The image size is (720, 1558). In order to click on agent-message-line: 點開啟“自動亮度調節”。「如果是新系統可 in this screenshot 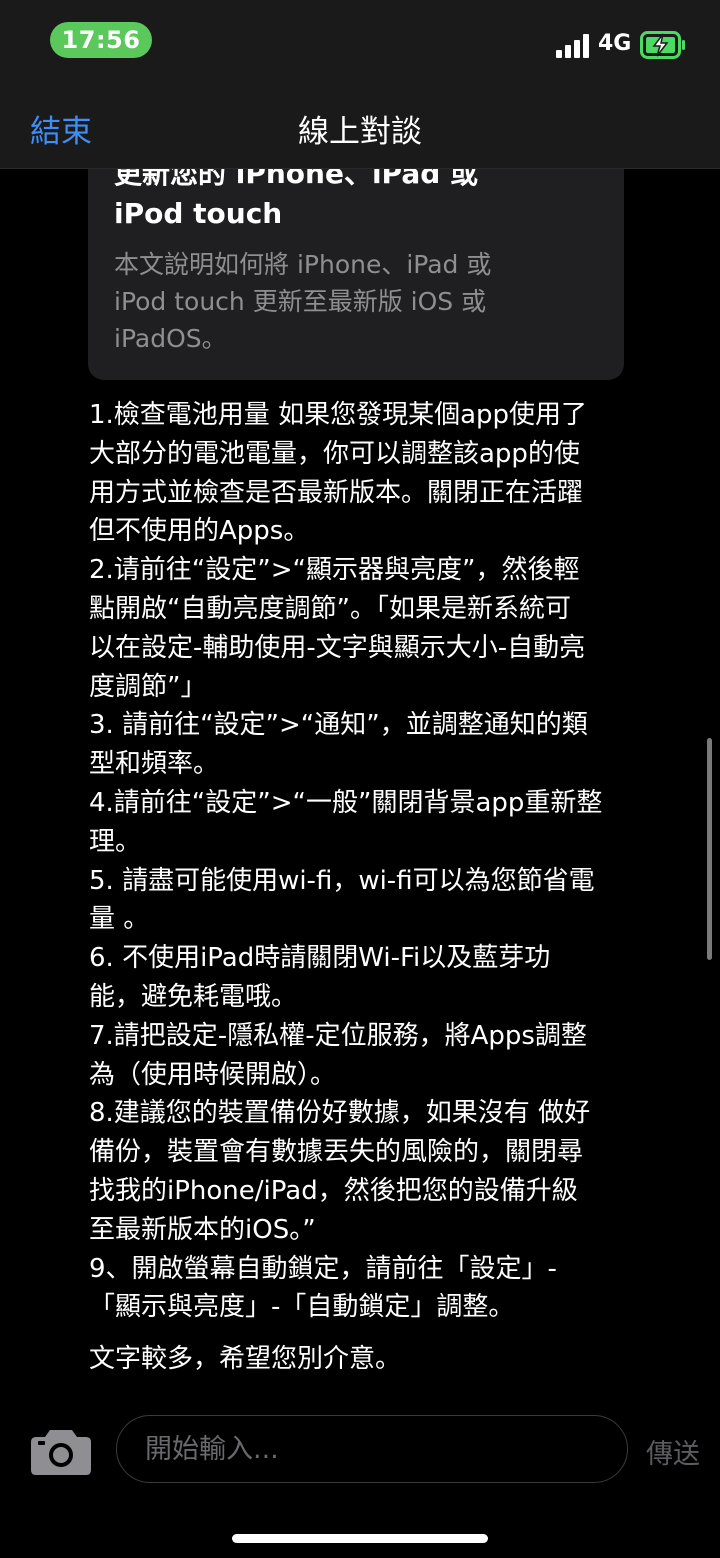, I will do `click(330, 608)`.